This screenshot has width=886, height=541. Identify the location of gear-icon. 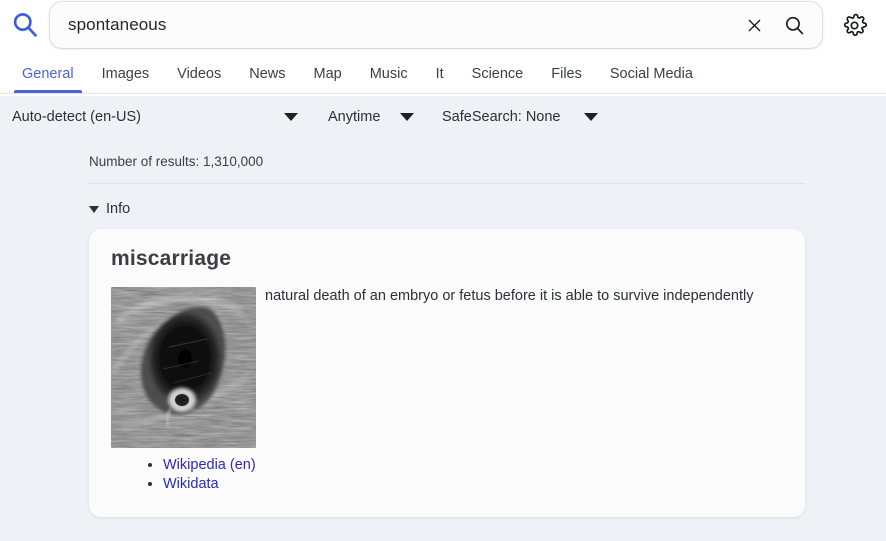
(854, 25).